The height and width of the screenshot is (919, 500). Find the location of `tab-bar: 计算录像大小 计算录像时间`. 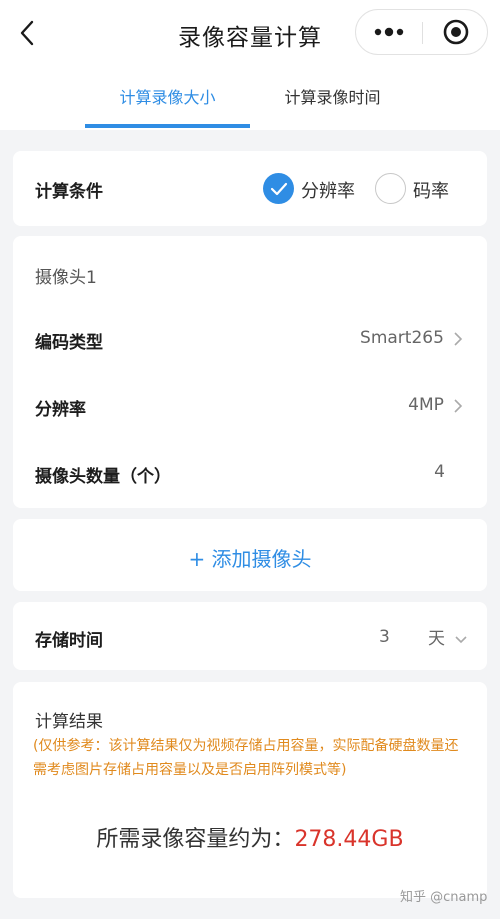

tab-bar: 计算录像大小 计算录像时间 is located at coordinates (250, 98).